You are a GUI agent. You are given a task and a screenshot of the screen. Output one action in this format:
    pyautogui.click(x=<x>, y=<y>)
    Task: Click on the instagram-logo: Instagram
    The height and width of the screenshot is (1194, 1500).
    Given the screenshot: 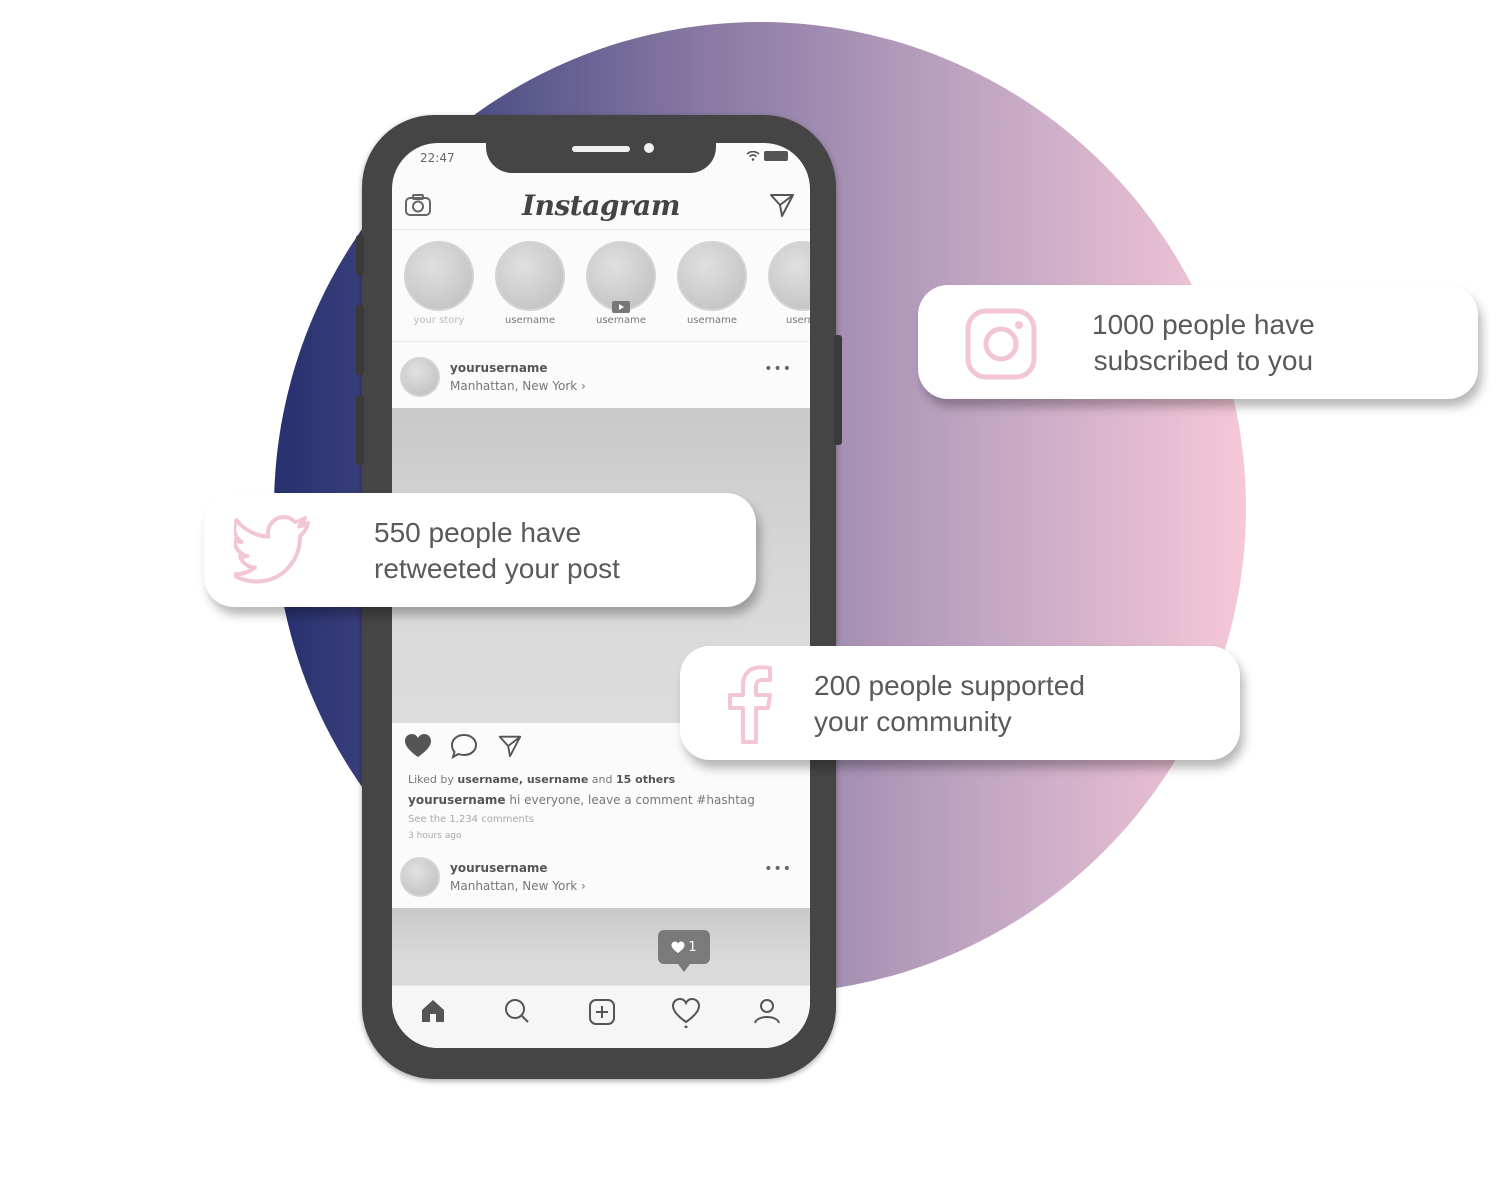 What is the action you would take?
    pyautogui.click(x=601, y=205)
    